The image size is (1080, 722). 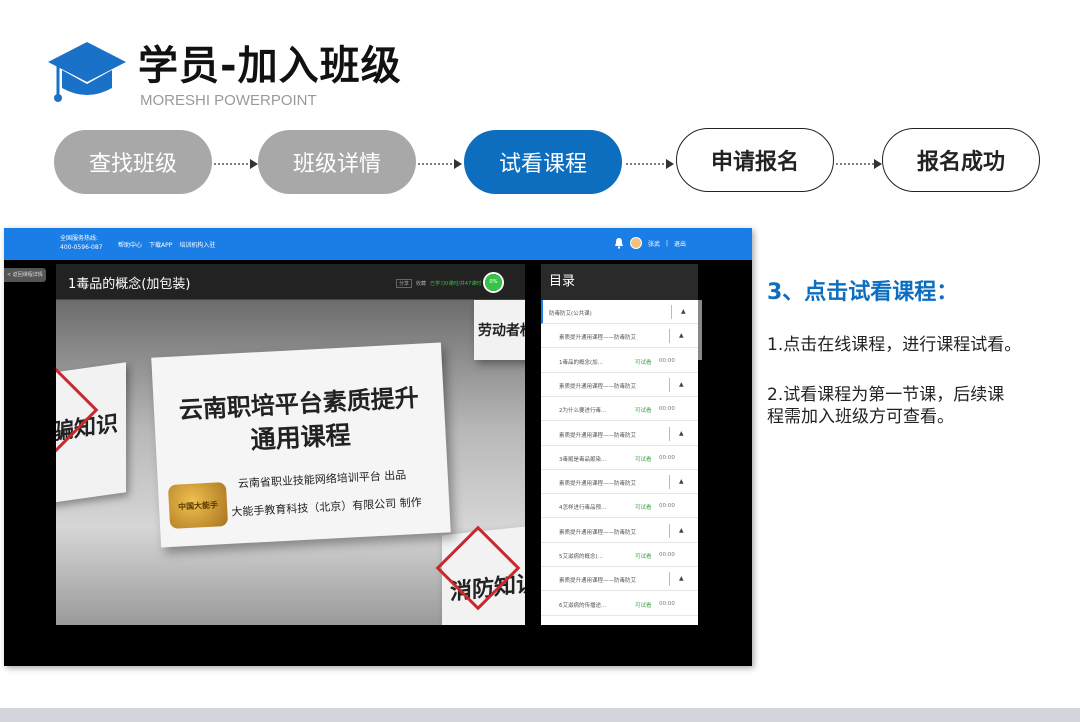 I want to click on bell-icon, so click(x=619, y=243).